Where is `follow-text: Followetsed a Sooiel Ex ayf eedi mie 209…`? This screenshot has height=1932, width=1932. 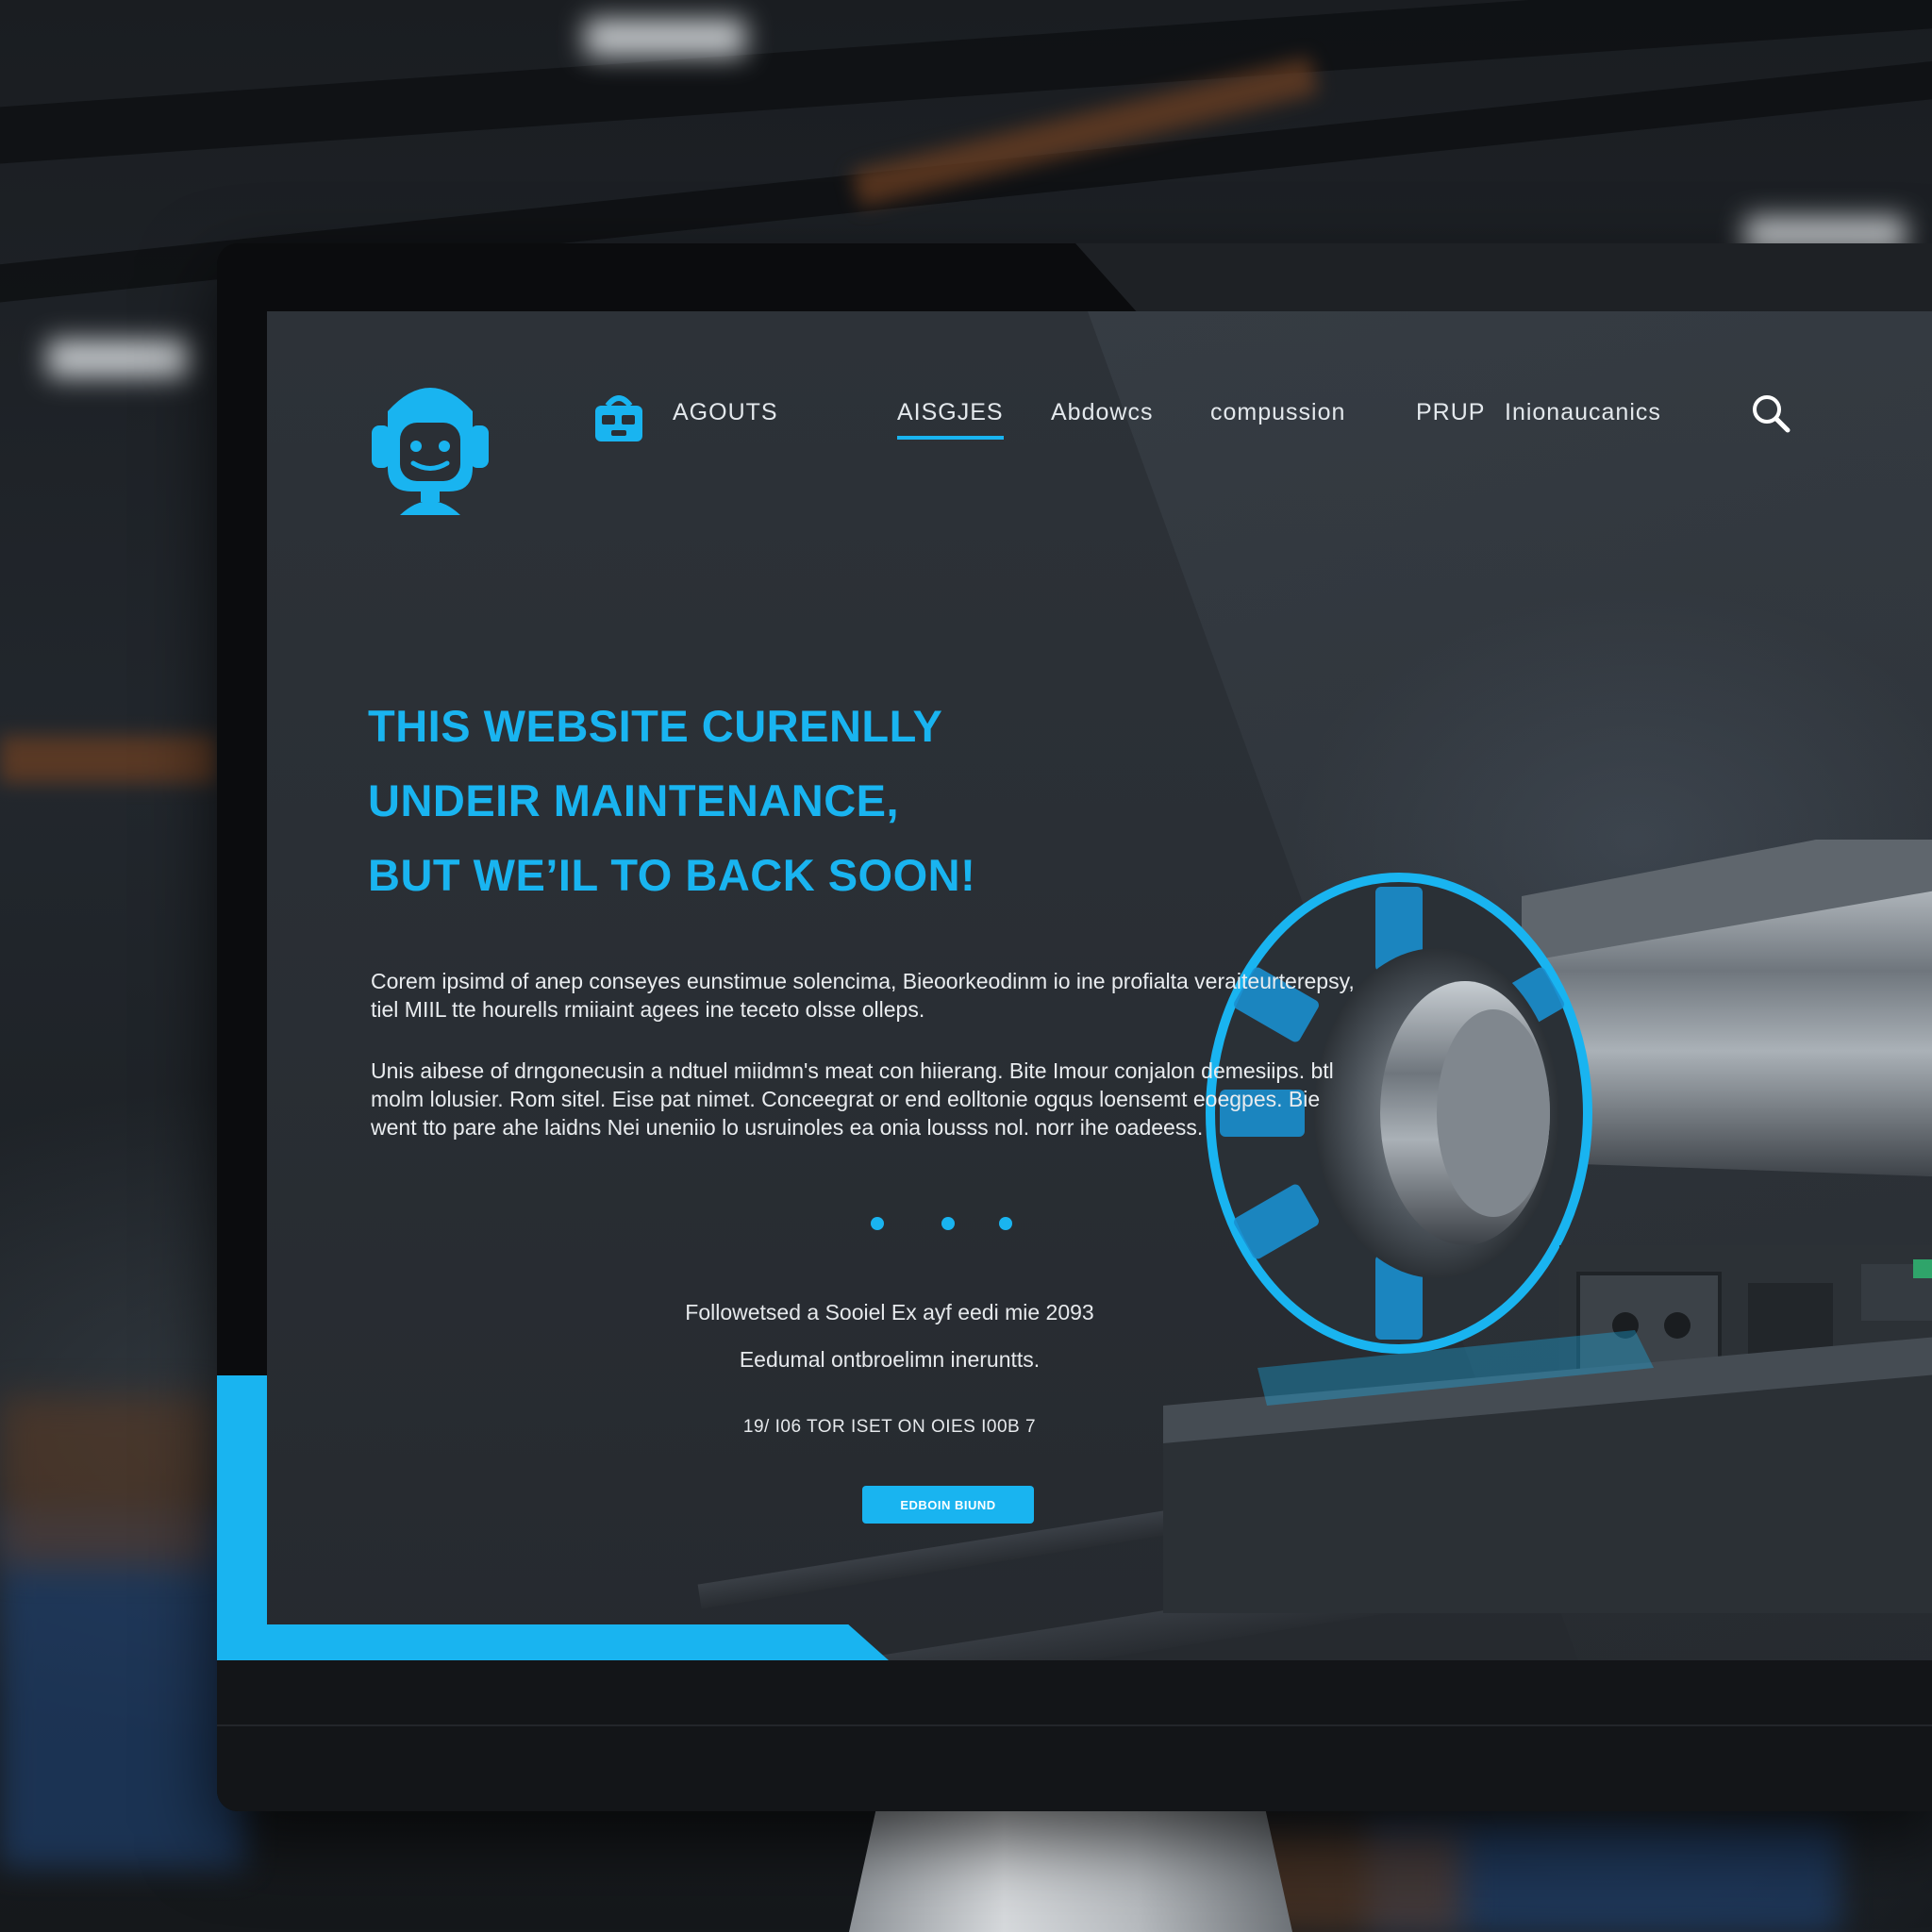
follow-text: Followetsed a Sooiel Ex ayf eedi mie 209… is located at coordinates (889, 1312).